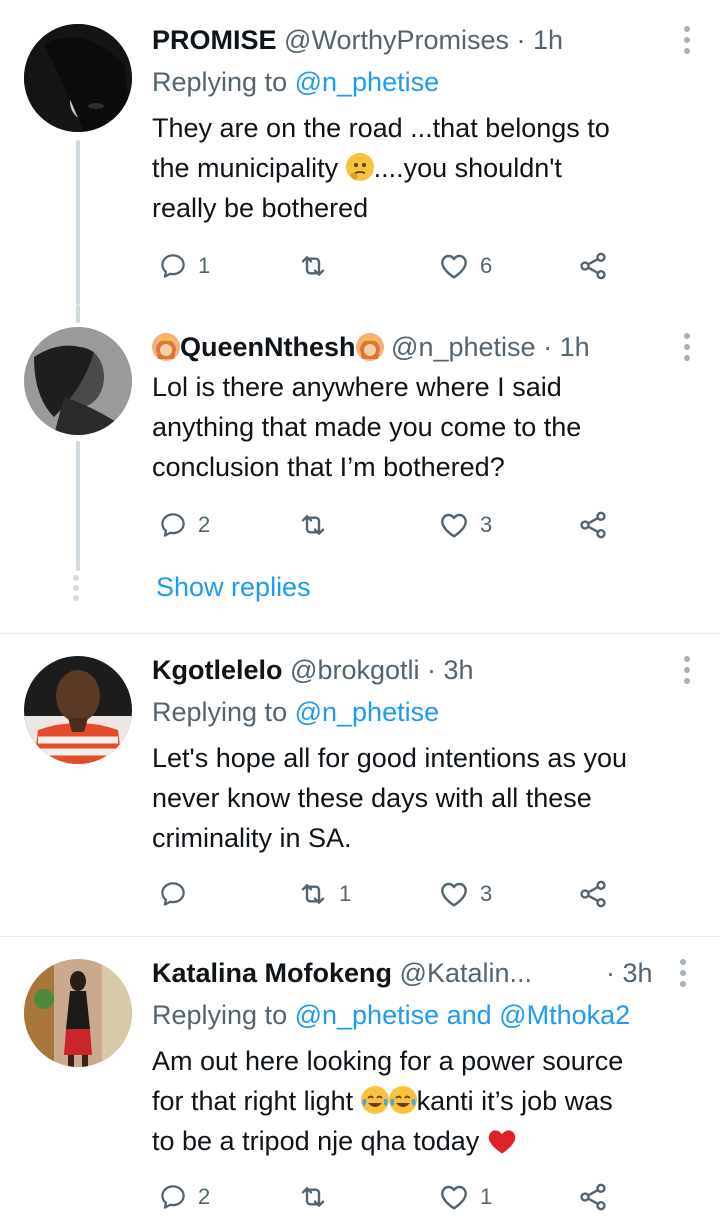 The width and height of the screenshot is (720, 1222). Describe the element at coordinates (204, 265) in the screenshot. I see `reply-count: 1` at that location.